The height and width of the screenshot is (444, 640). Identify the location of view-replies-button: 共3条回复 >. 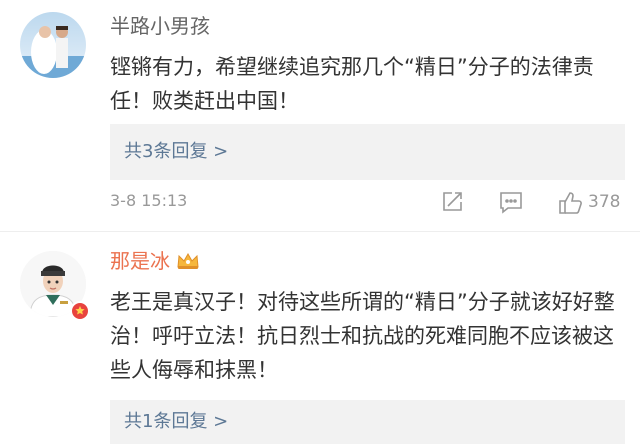
(367, 152).